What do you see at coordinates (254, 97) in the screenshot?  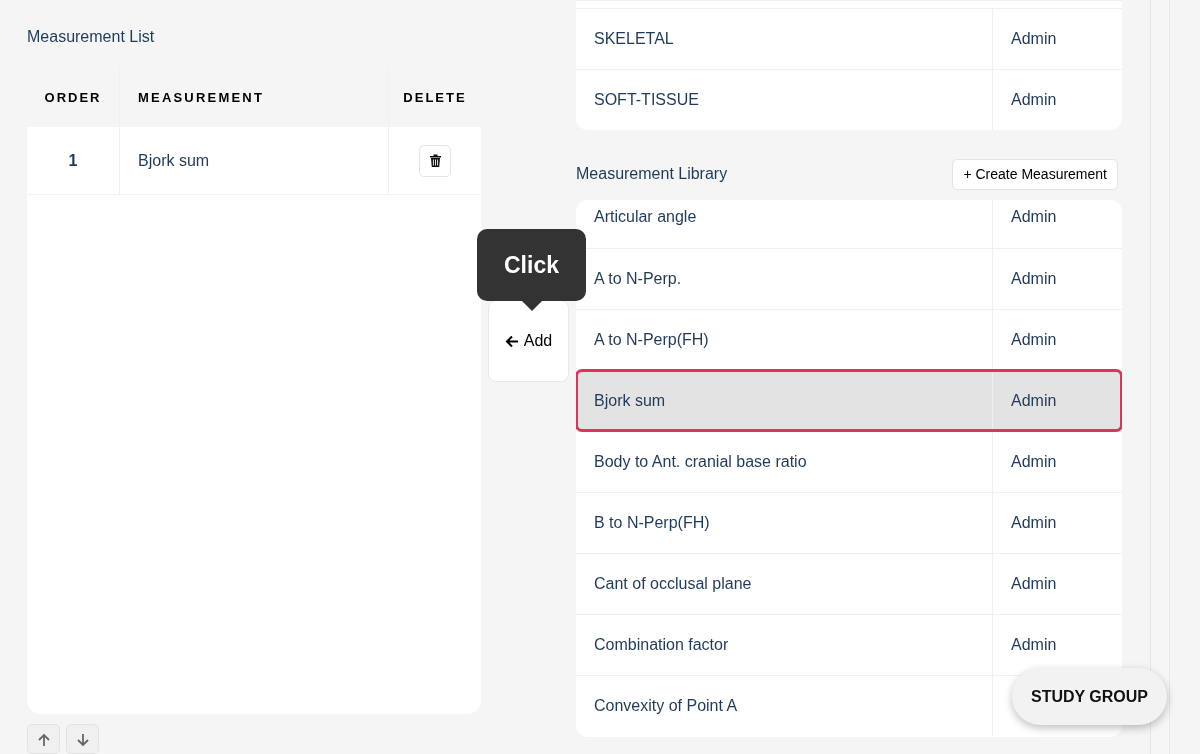 I see `column-header: MEASUREMENT` at bounding box center [254, 97].